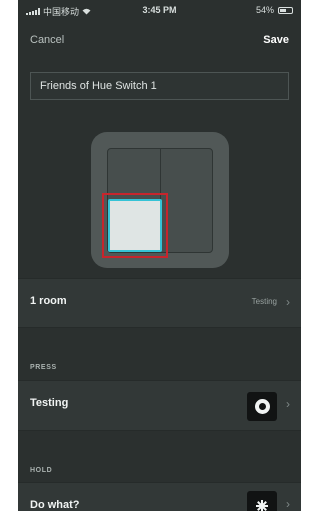 This screenshot has width=320, height=511. What do you see at coordinates (48, 301) in the screenshot?
I see `room-row-label: 1 room` at bounding box center [48, 301].